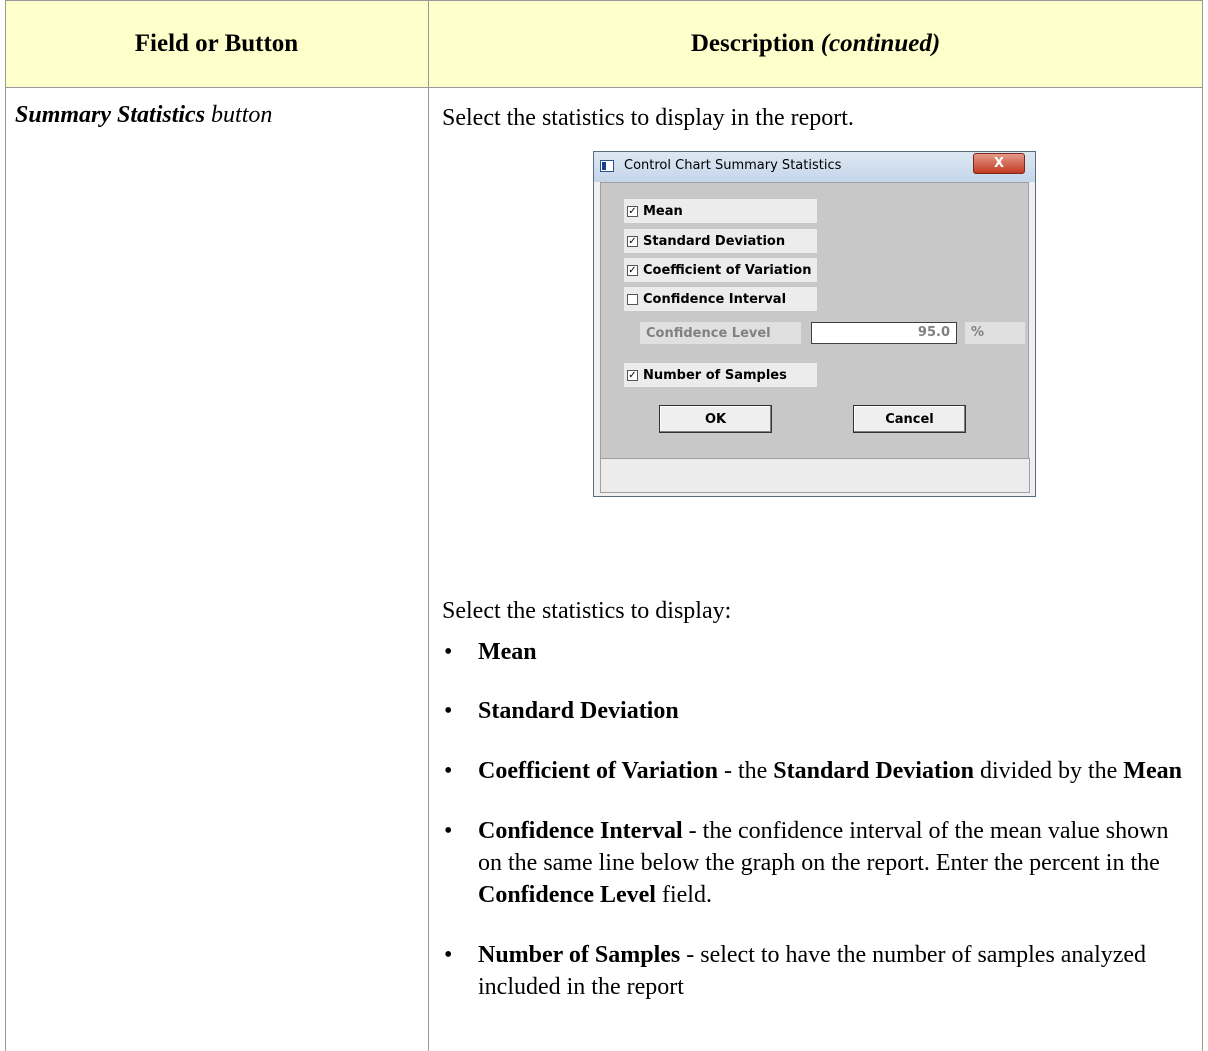 The width and height of the screenshot is (1208, 1051). I want to click on confidence-level-input: 95.0, so click(884, 333).